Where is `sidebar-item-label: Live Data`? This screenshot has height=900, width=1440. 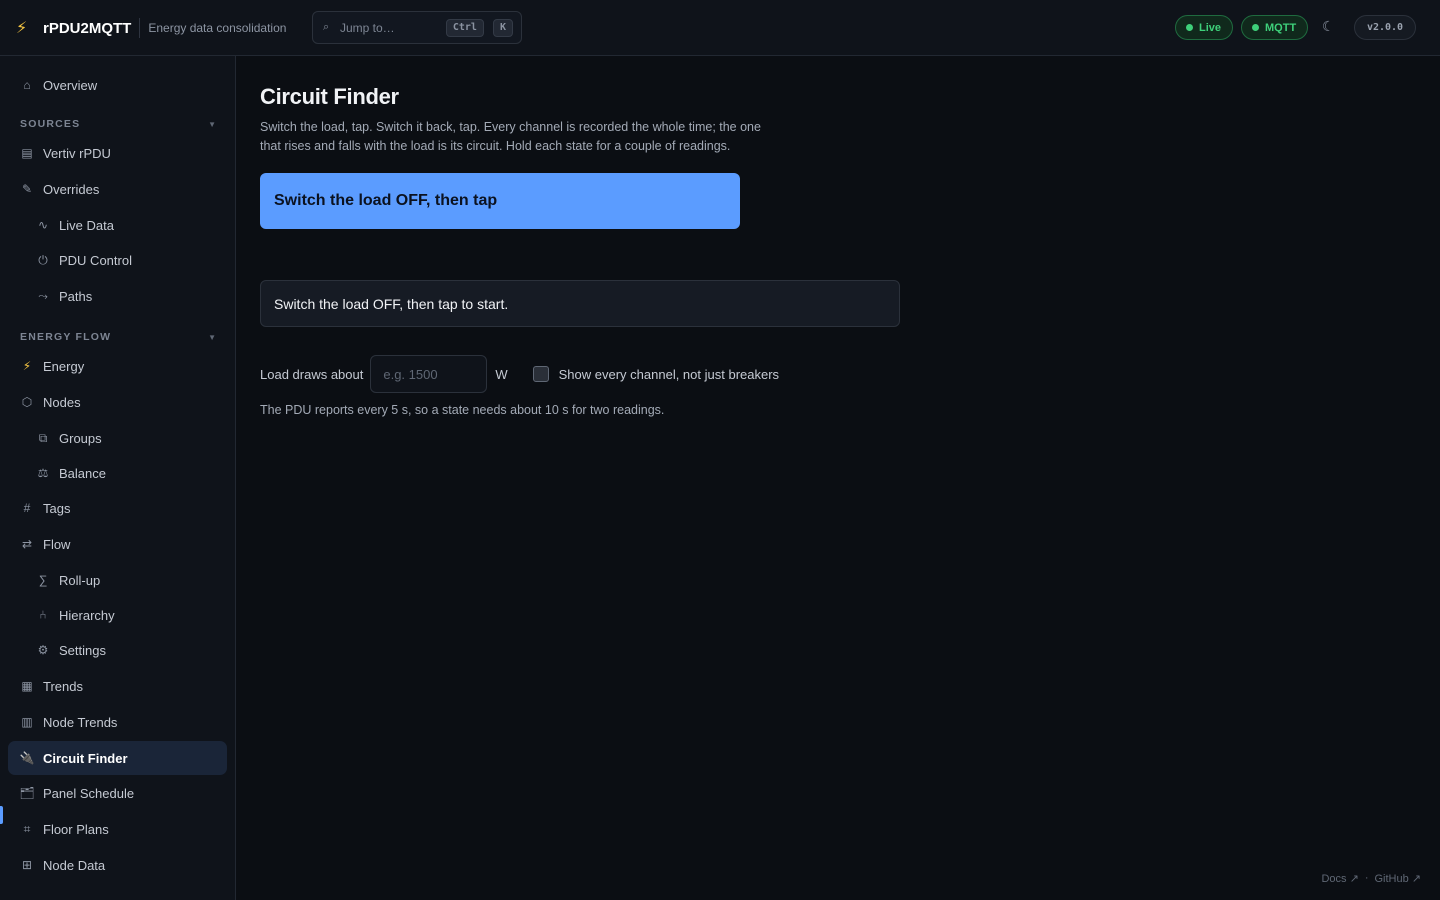
sidebar-item-label: Live Data is located at coordinates (86, 225).